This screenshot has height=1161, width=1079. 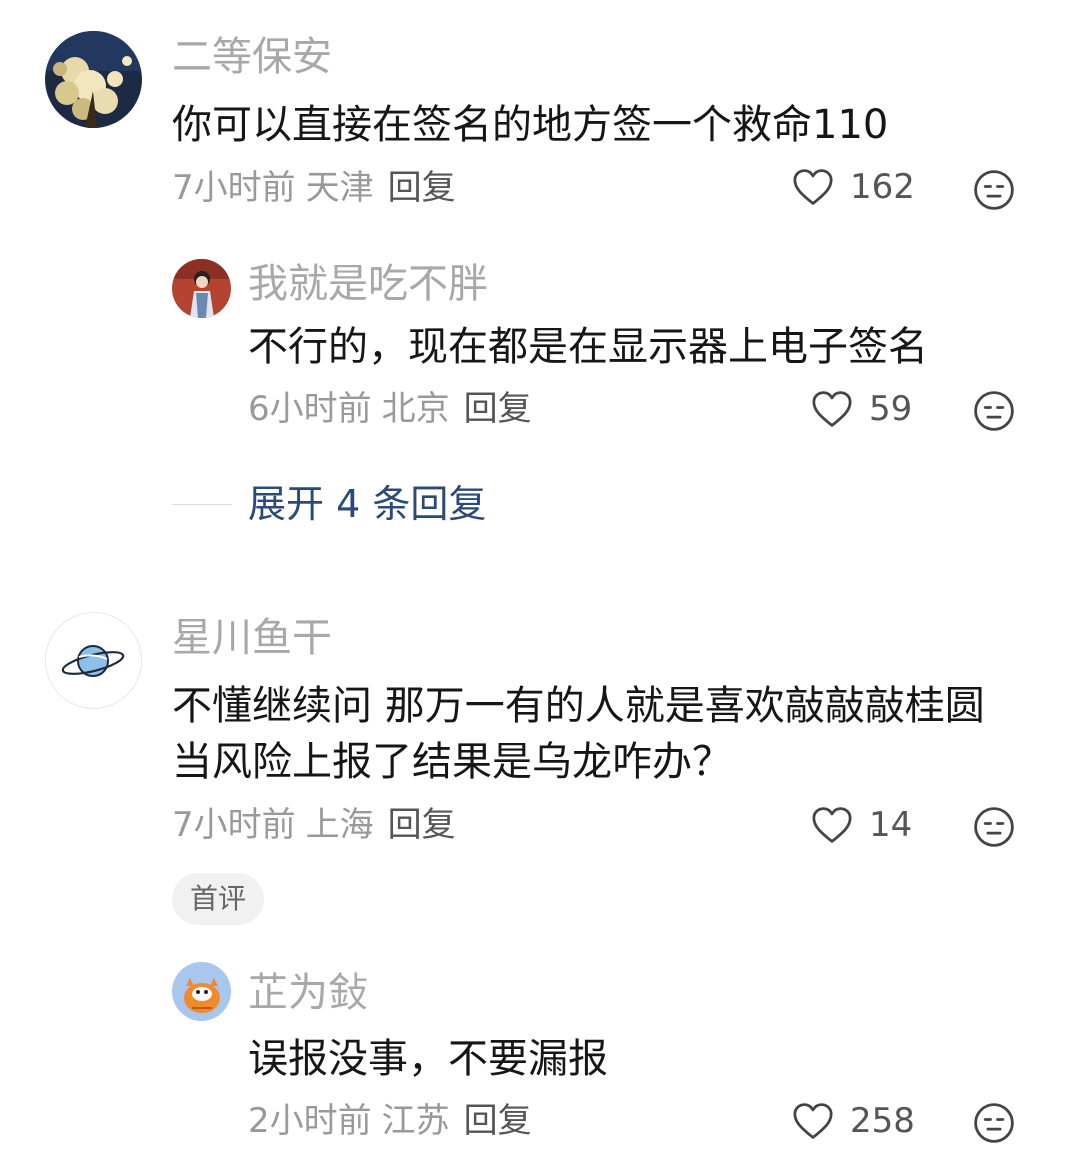 What do you see at coordinates (891, 409) in the screenshot?
I see `like-count: 59` at bounding box center [891, 409].